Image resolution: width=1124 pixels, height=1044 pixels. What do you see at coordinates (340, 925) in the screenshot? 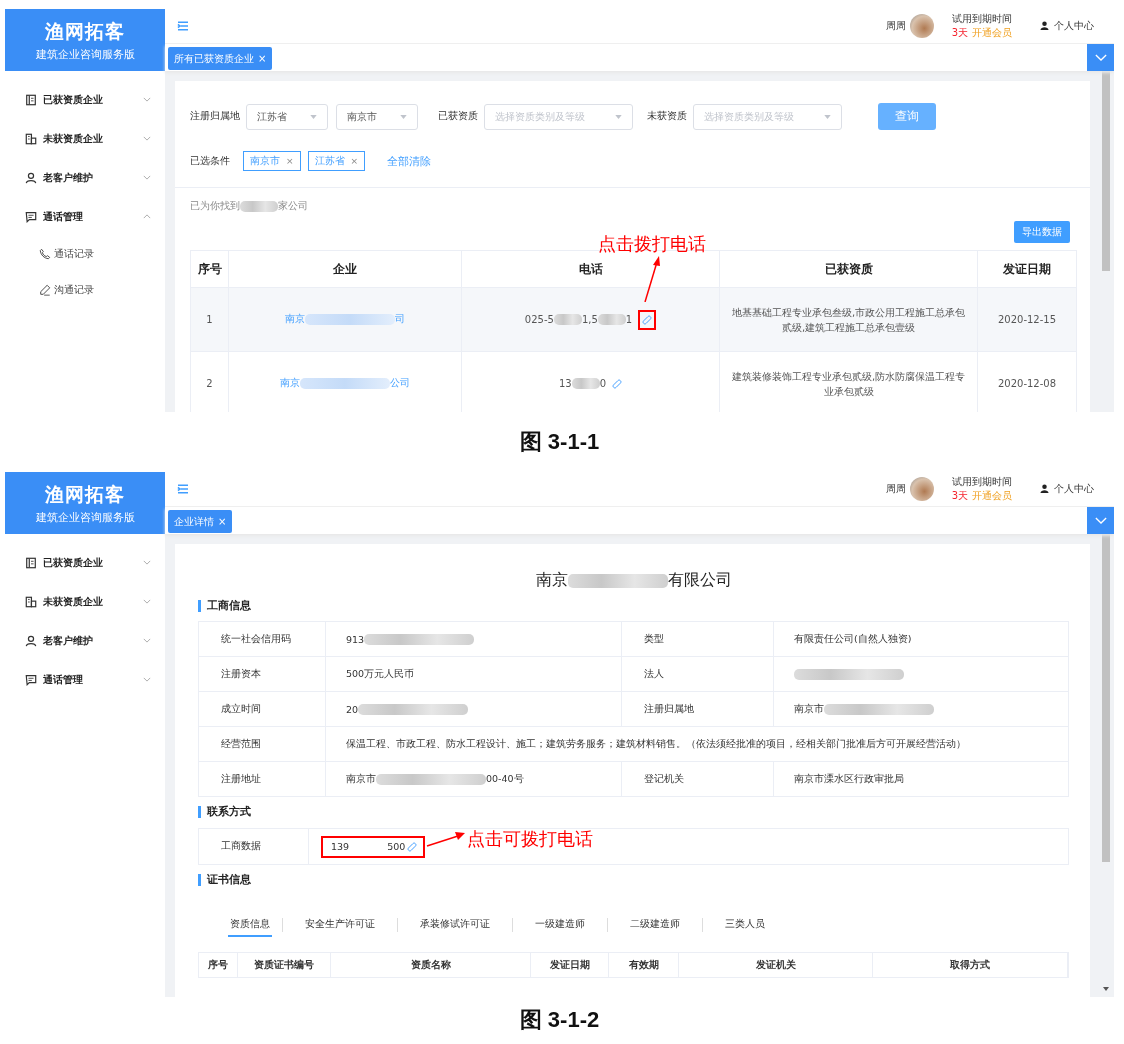
I see `certificate-tab: 安全生产许可证` at bounding box center [340, 925].